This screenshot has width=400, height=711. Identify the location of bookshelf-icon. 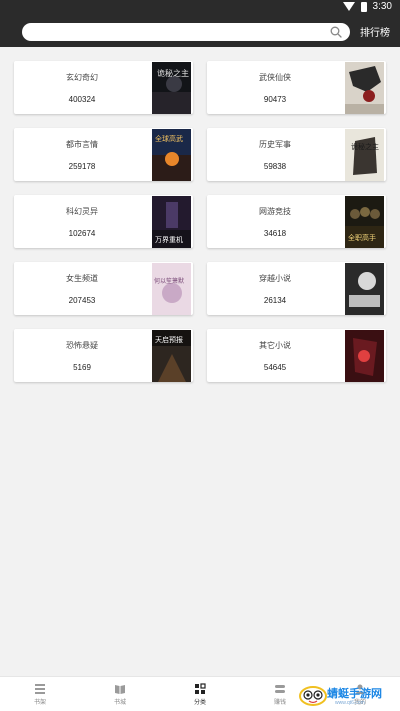
(40, 689).